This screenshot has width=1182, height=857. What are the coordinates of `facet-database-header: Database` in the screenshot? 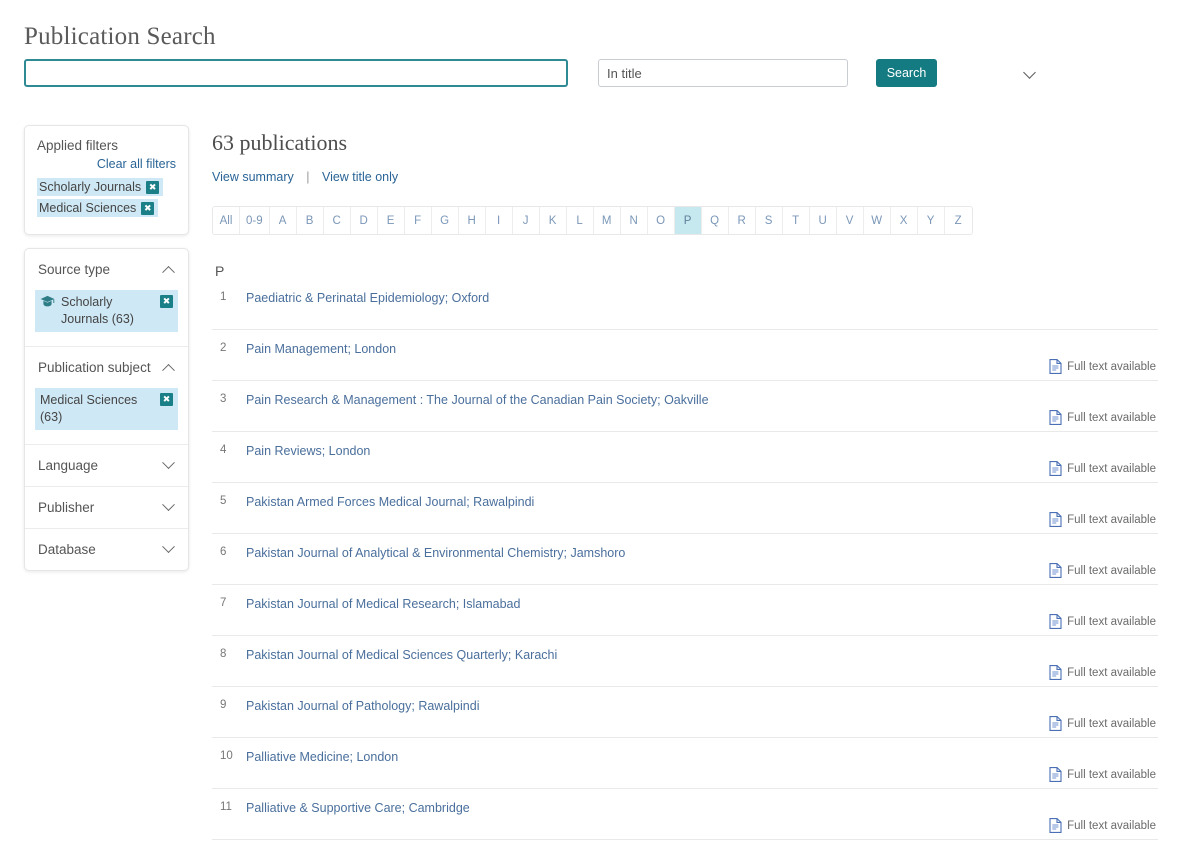 It's located at (106, 549).